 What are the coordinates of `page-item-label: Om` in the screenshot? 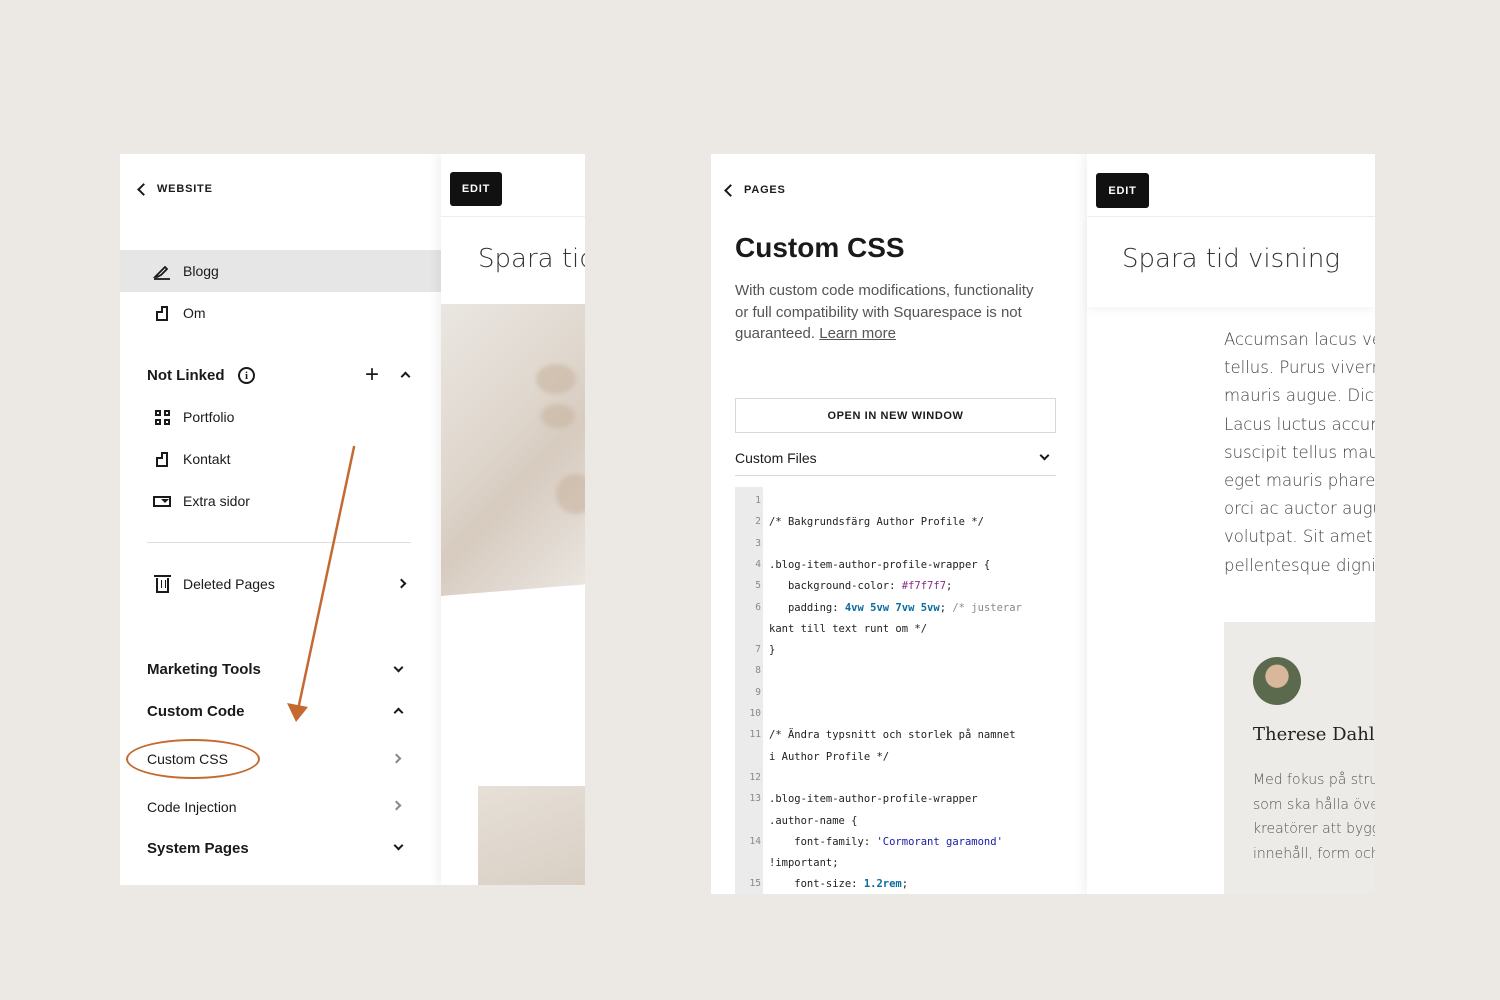 It's located at (194, 313).